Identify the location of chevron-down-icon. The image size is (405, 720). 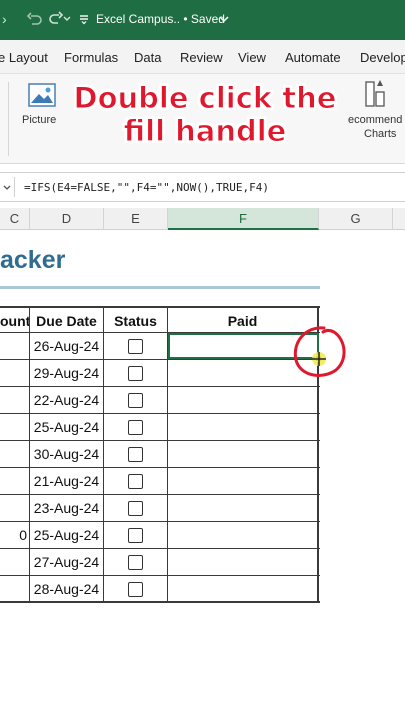
(67, 19).